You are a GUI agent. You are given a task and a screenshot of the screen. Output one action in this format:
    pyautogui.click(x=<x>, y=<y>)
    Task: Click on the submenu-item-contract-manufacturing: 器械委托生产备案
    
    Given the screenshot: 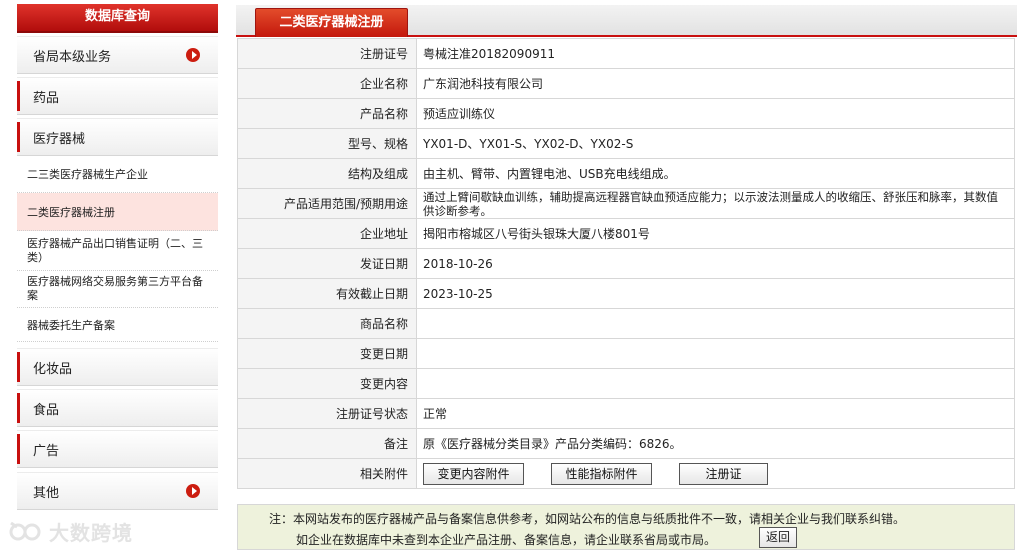 What is the action you would take?
    pyautogui.click(x=117, y=325)
    